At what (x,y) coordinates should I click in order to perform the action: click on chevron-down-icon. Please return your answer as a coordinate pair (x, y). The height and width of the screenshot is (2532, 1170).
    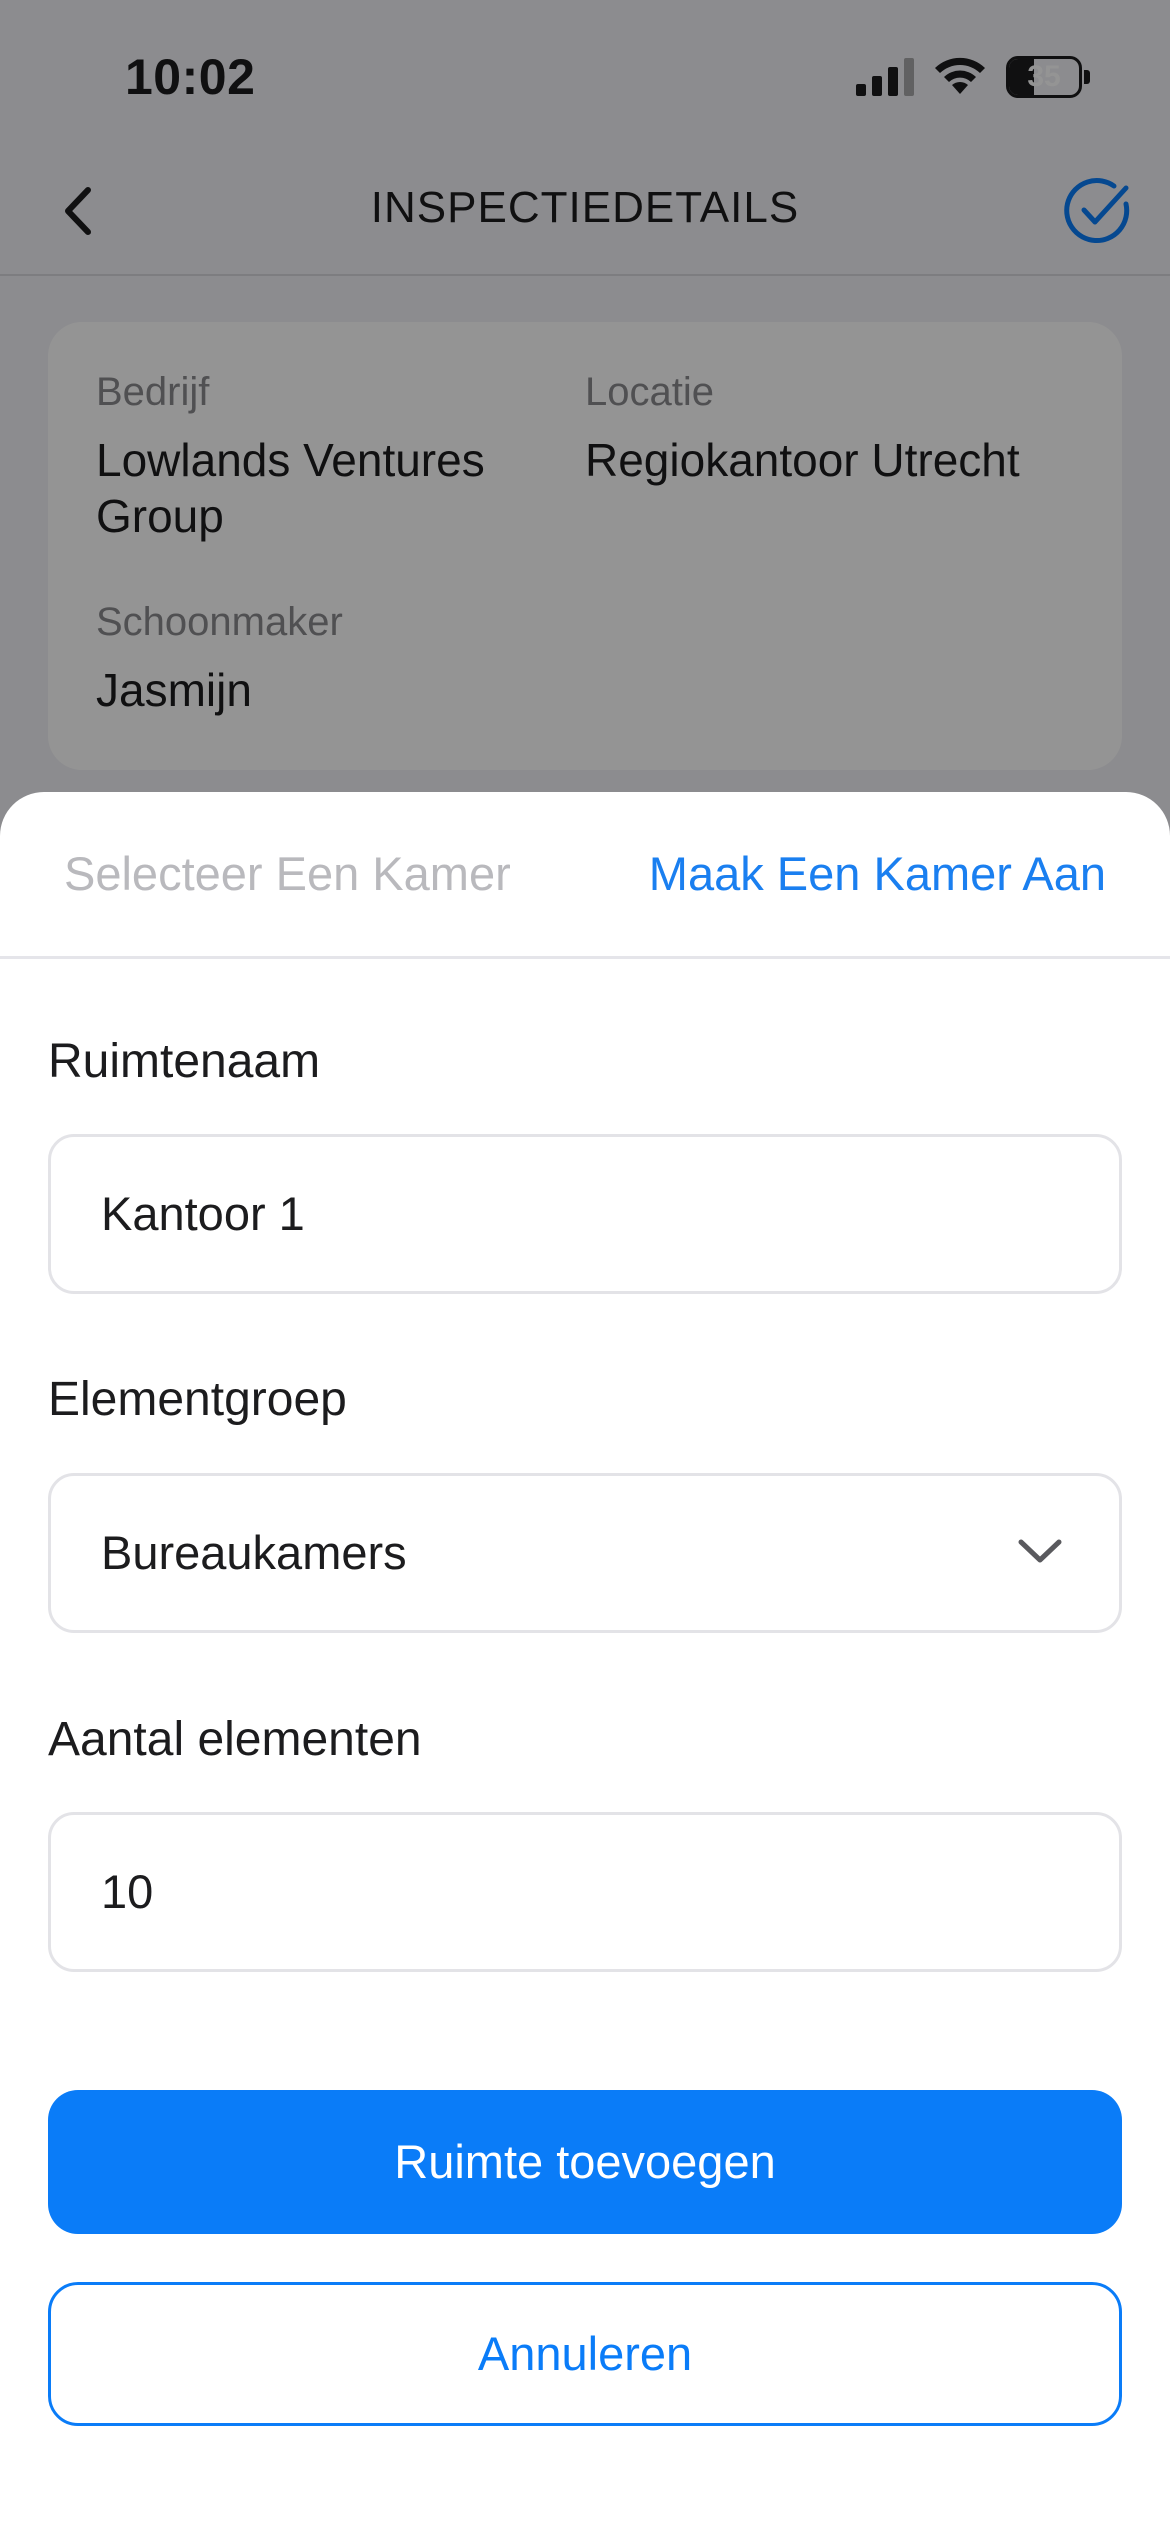
    Looking at the image, I should click on (1040, 1551).